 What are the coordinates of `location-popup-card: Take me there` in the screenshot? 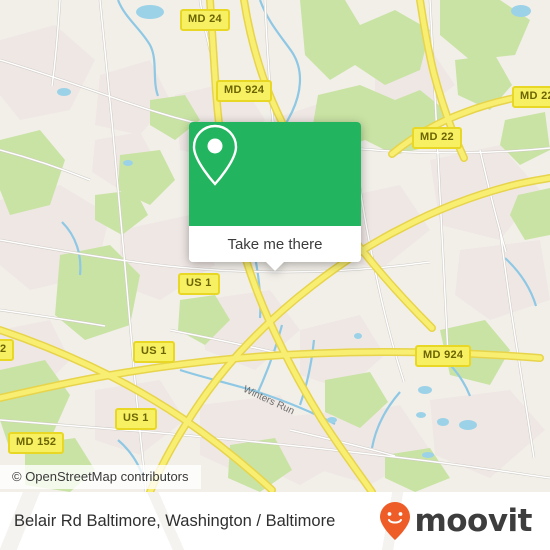 It's located at (275, 196).